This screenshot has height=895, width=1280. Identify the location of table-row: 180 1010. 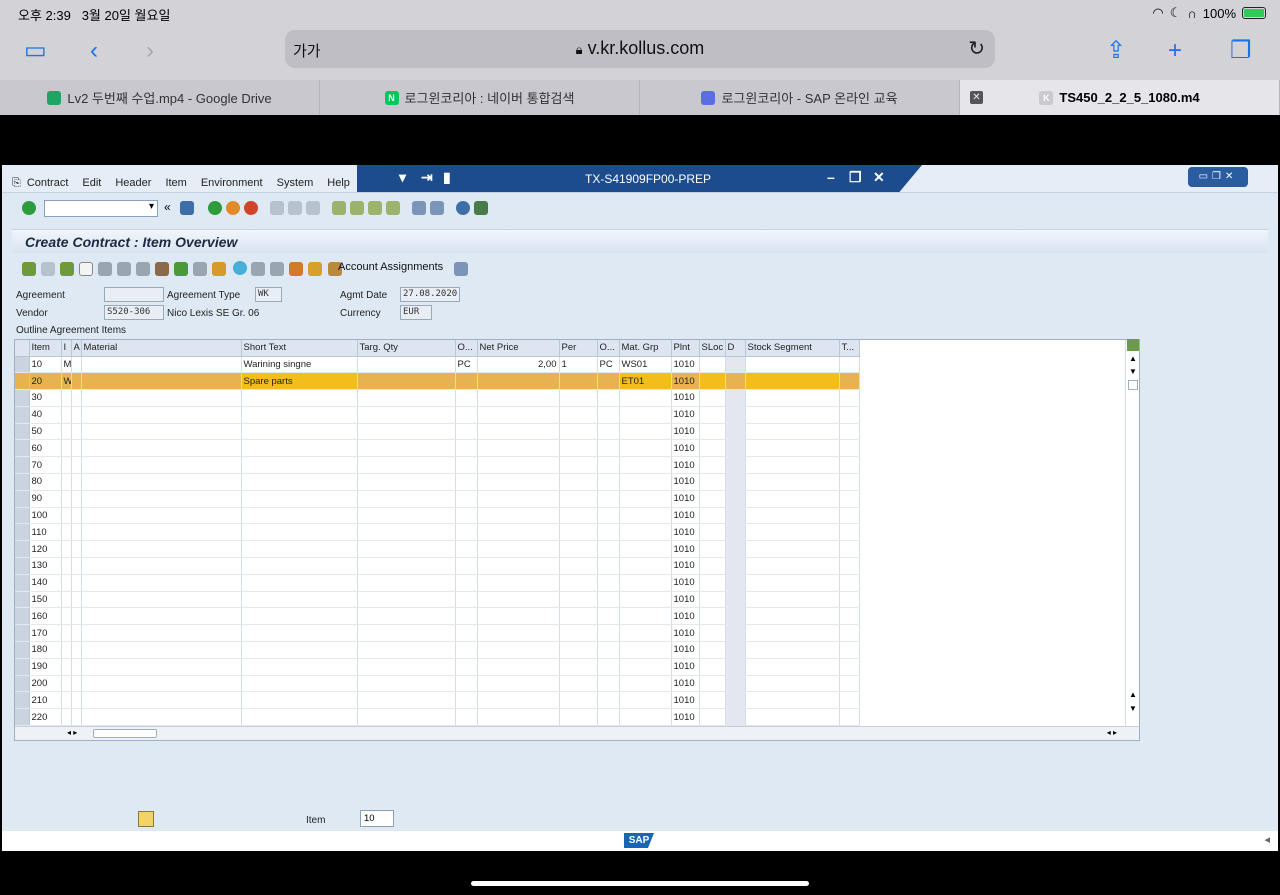
(437, 650).